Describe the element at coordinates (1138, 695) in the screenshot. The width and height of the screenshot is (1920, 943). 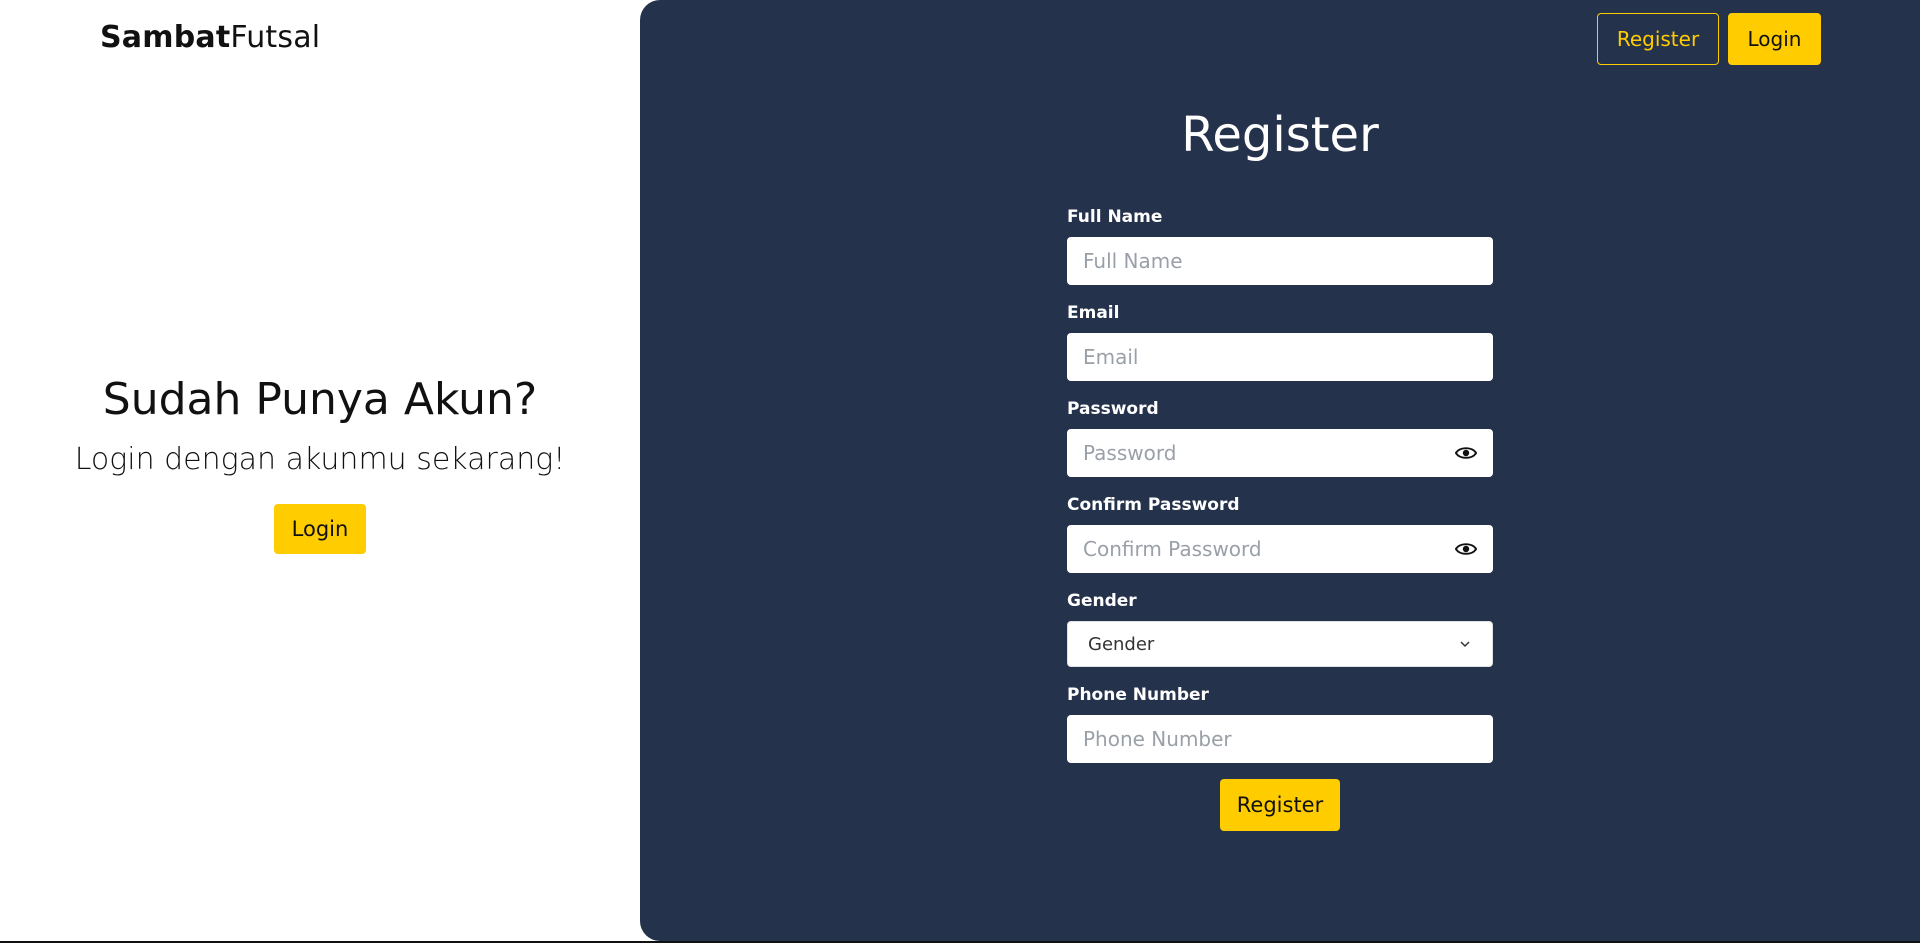
I see `phone-label: Phone Number` at that location.